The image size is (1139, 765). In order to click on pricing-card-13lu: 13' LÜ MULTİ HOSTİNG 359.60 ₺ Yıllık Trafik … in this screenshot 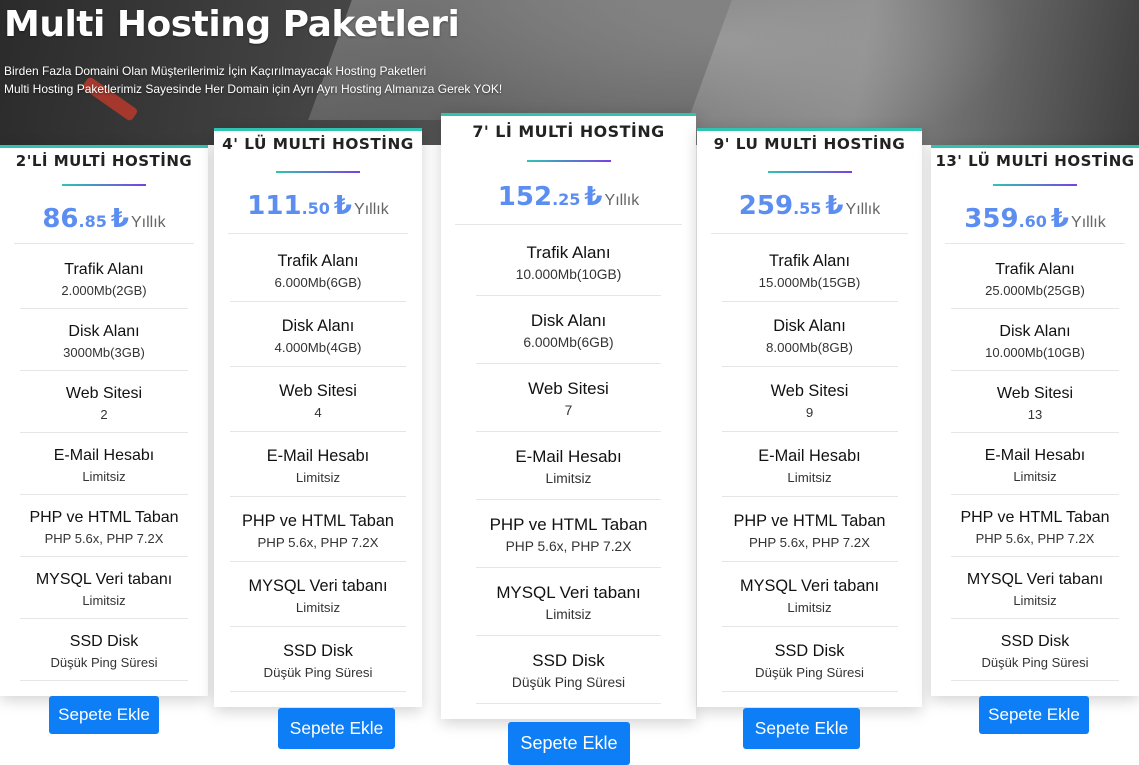, I will do `click(1035, 420)`.